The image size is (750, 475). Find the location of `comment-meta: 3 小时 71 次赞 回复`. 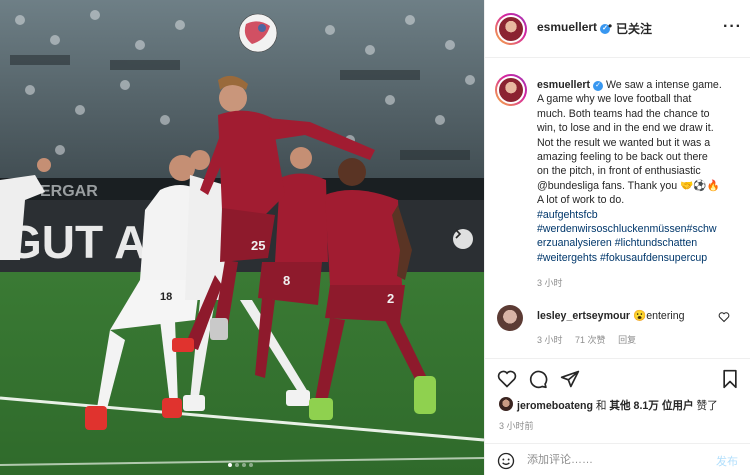

comment-meta: 3 小时 71 次赞 回复 is located at coordinates (591, 339).